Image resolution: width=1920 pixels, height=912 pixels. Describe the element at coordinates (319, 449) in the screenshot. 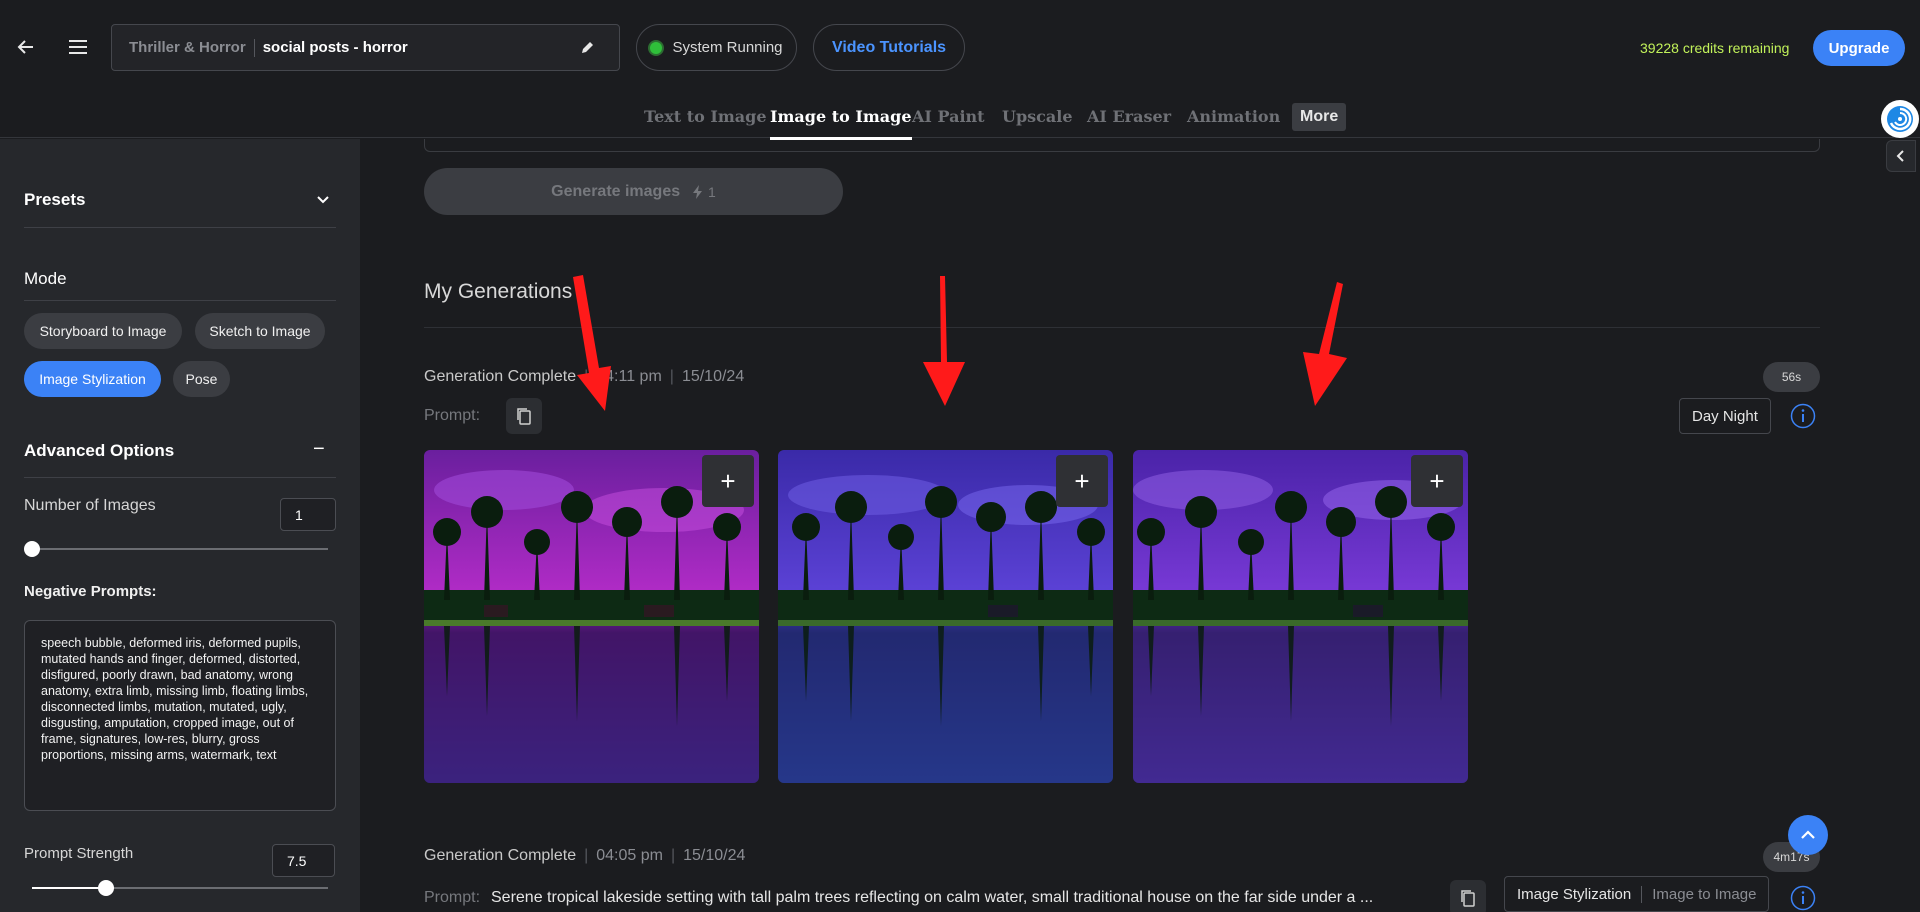

I see `collapse-minus-icon: −` at that location.